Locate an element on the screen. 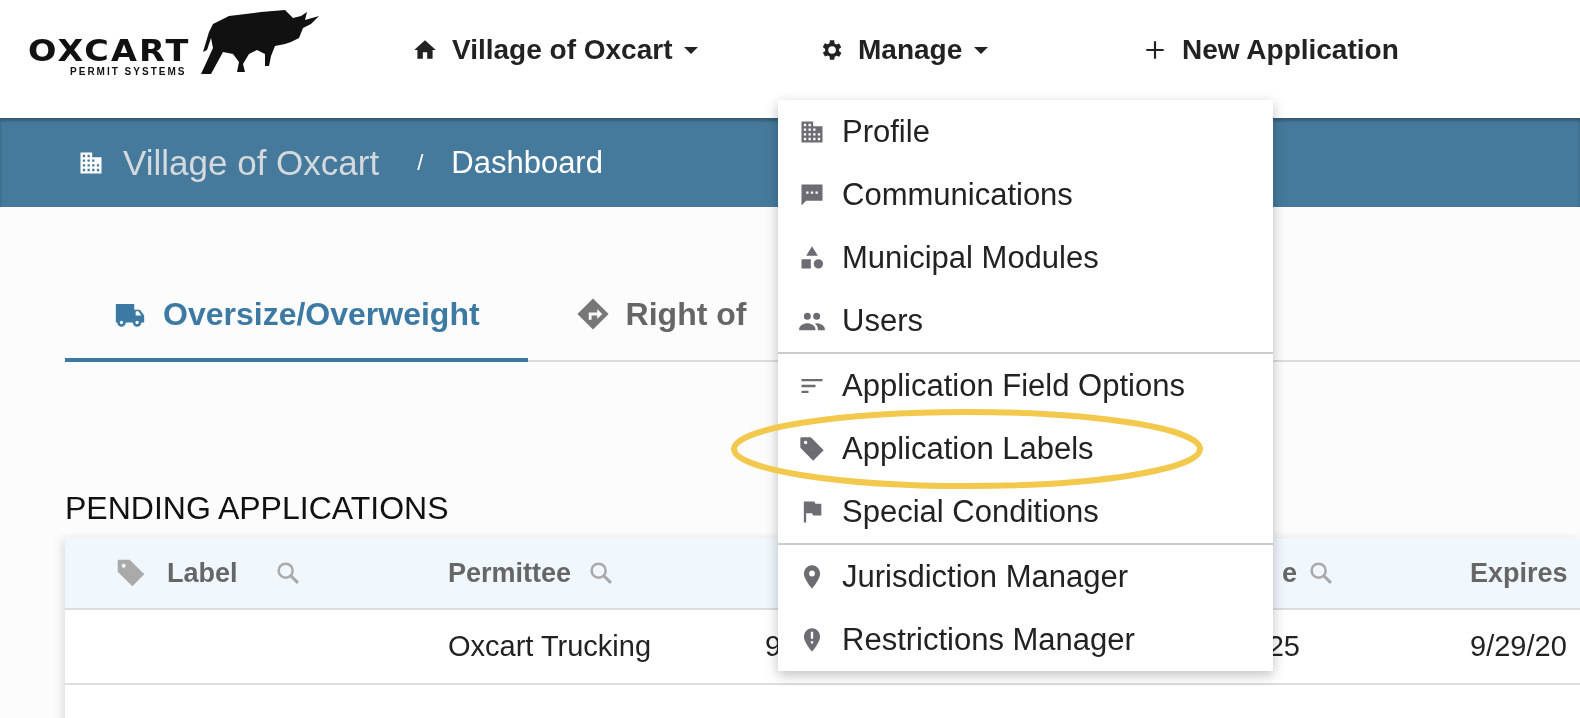 The image size is (1580, 718). turn-sign-icon is located at coordinates (592, 314).